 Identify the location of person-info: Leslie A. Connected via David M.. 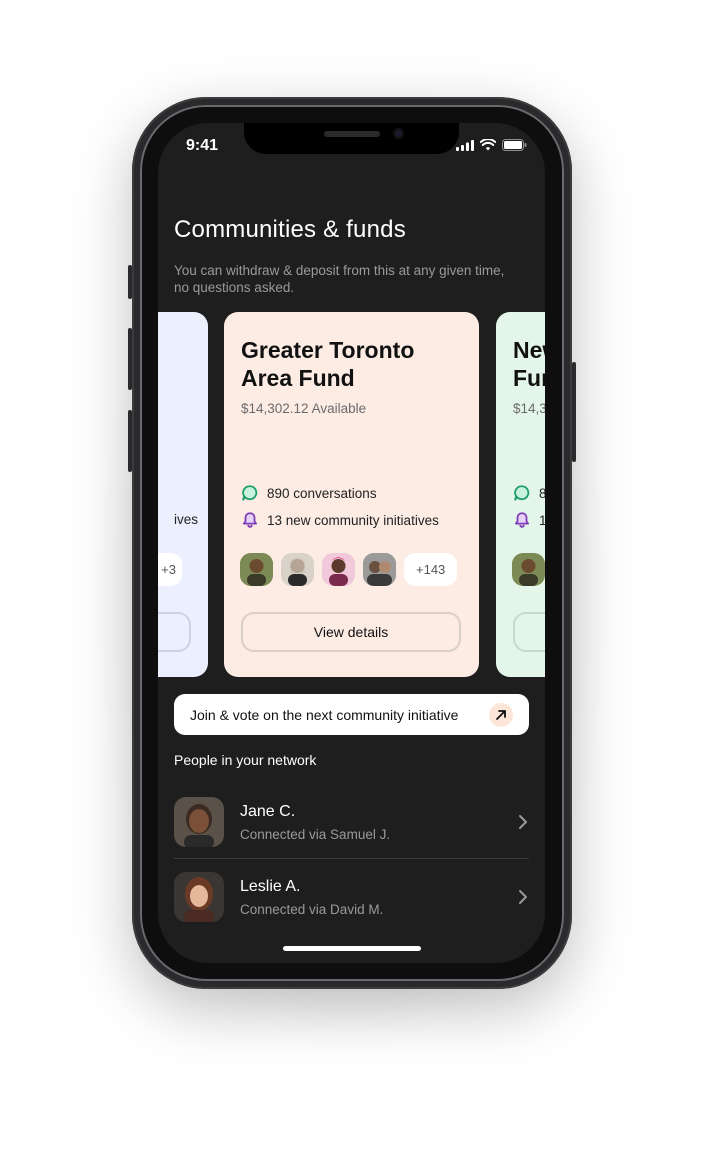
(378, 897).